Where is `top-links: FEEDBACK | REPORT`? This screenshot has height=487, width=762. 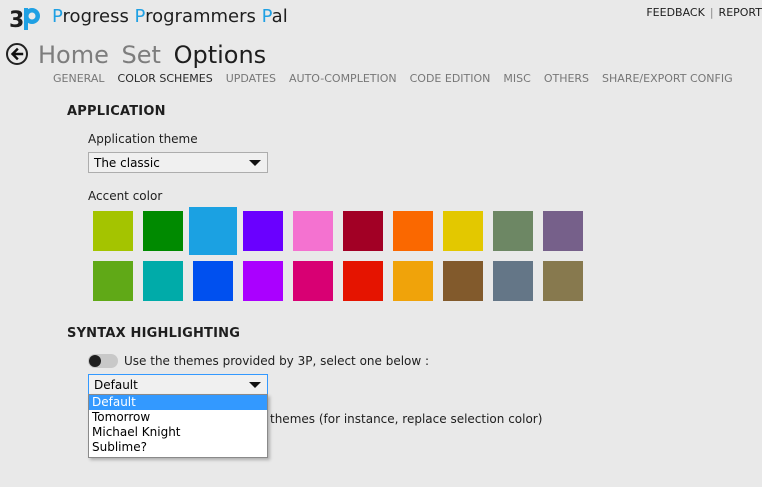 top-links: FEEDBACK | REPORT is located at coordinates (704, 13).